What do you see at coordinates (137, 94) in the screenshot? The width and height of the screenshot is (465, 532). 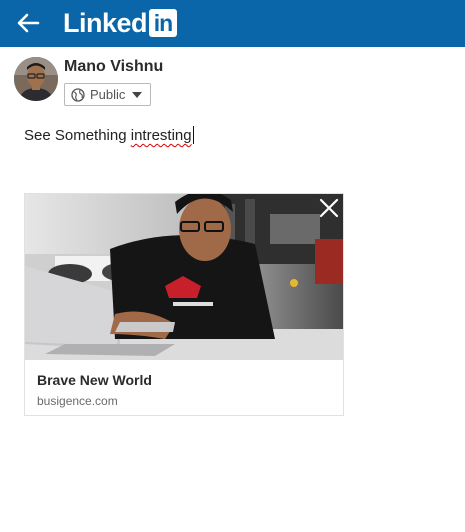 I see `caret-down-icon` at bounding box center [137, 94].